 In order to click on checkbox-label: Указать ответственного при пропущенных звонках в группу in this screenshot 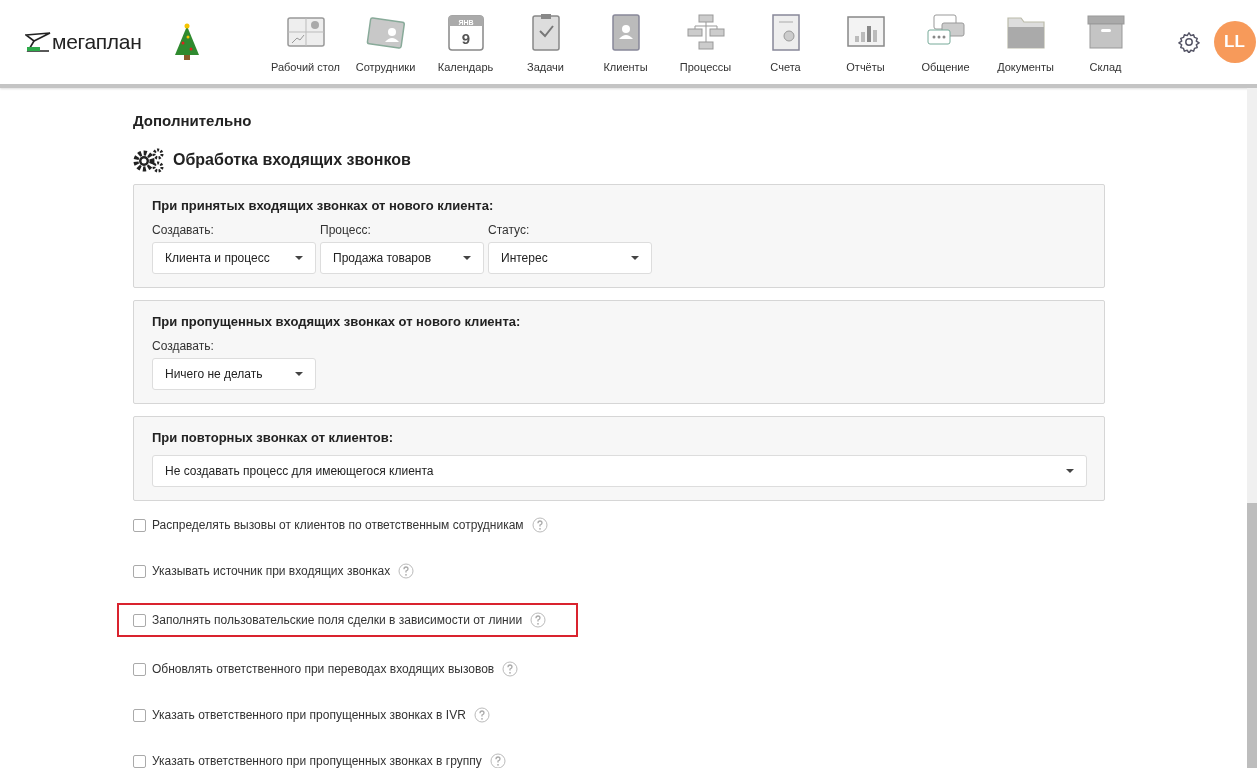, I will do `click(317, 761)`.